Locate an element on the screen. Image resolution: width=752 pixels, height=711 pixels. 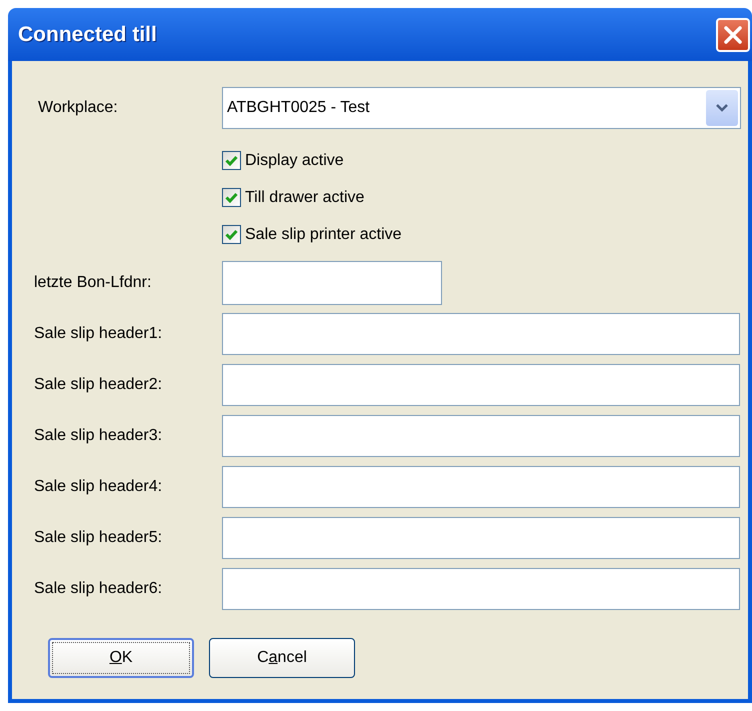
dialog-button: Cancel is located at coordinates (282, 658).